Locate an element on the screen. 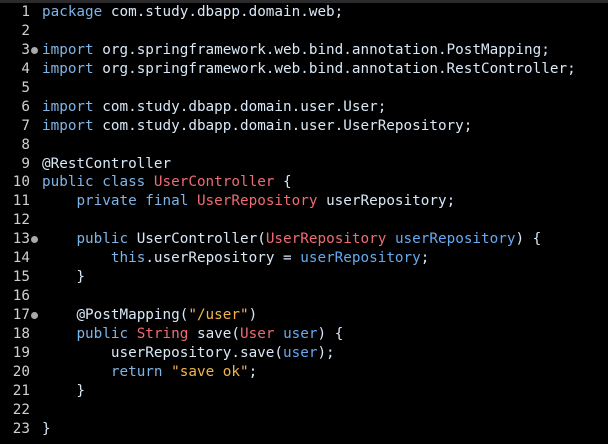  code-line: 19 userRepository.save(user); is located at coordinates (304, 353).